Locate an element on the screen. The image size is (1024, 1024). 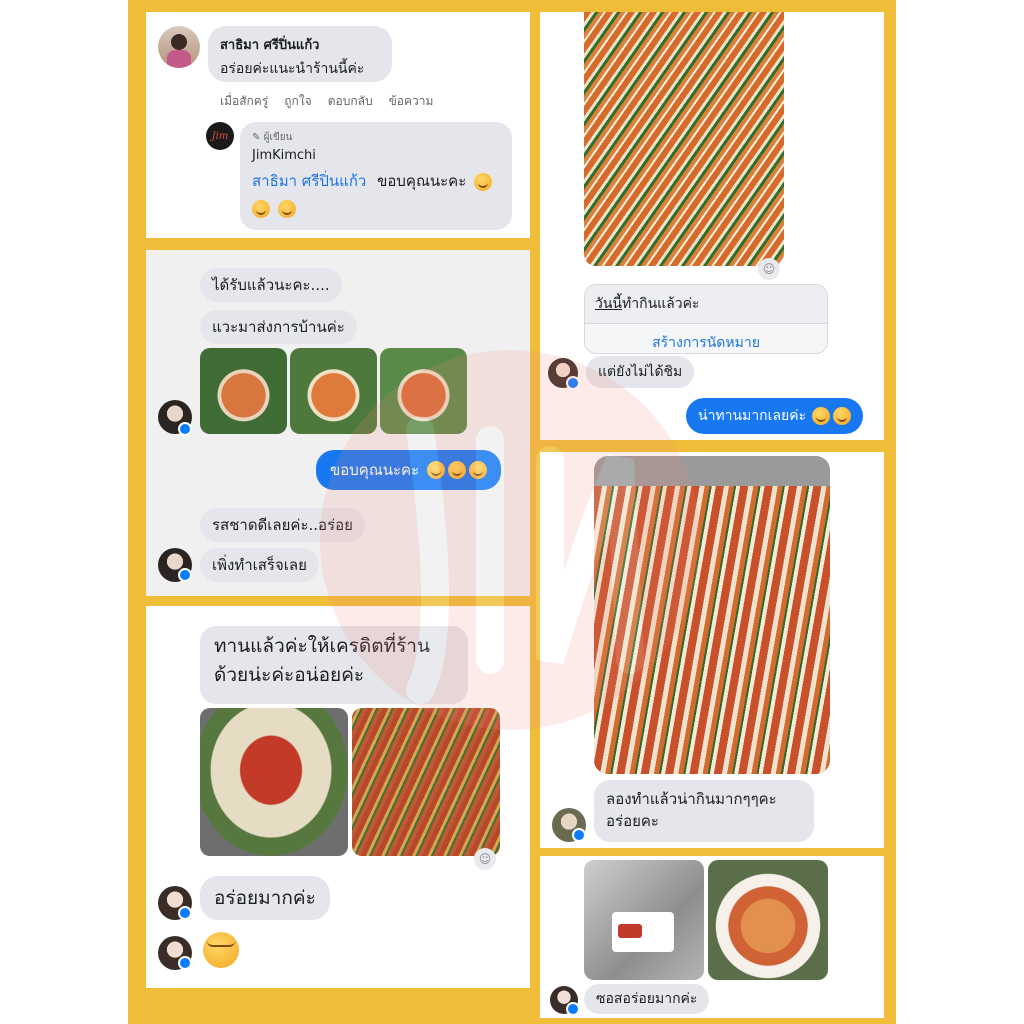
comment-actions: เมื่อสักครู่ ถูกใจ ตอบกลับ ข้อความ is located at coordinates (326, 101).